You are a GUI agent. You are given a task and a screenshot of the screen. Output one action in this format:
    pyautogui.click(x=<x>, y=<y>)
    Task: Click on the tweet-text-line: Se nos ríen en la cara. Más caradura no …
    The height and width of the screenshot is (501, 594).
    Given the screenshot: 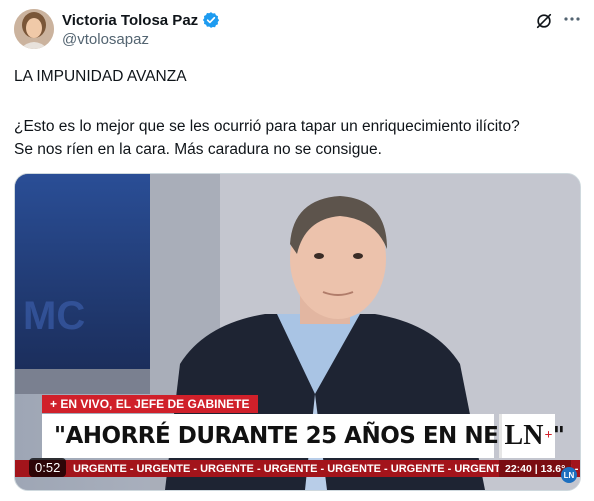 What is the action you would take?
    pyautogui.click(x=198, y=149)
    